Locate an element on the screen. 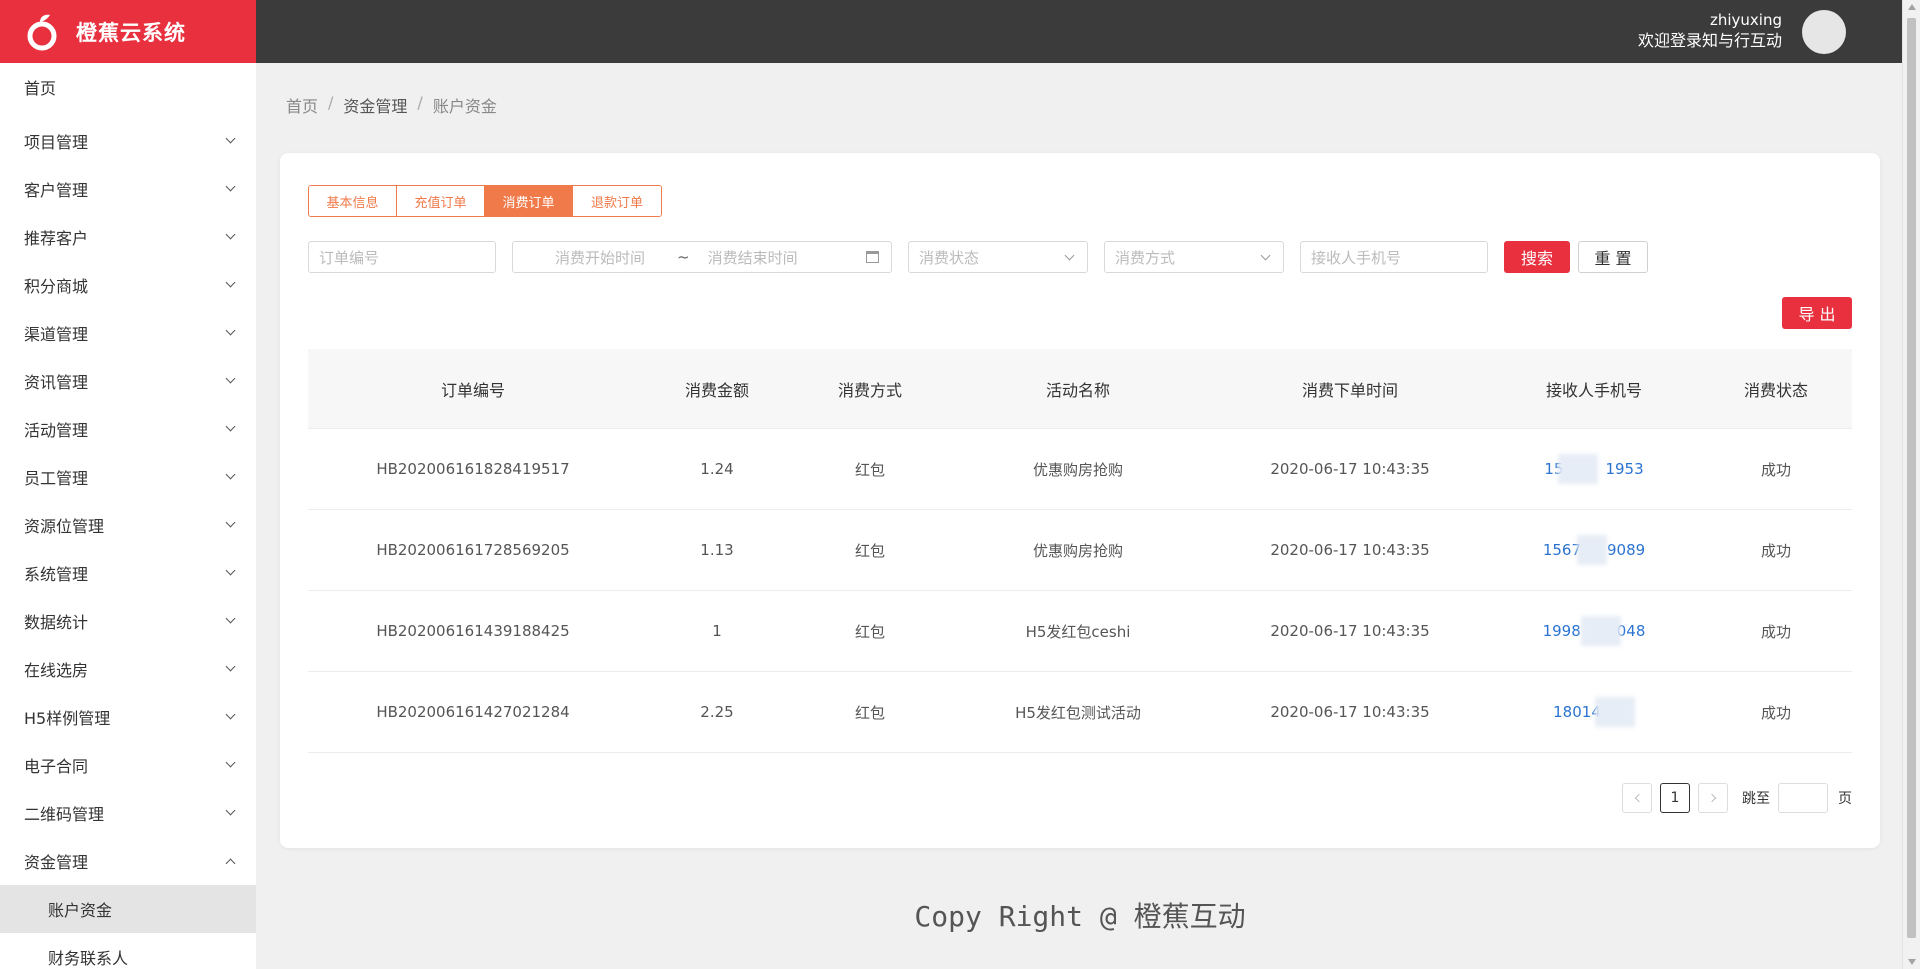 This screenshot has height=969, width=1920. scroll-thumb is located at coordinates (1911, 478).